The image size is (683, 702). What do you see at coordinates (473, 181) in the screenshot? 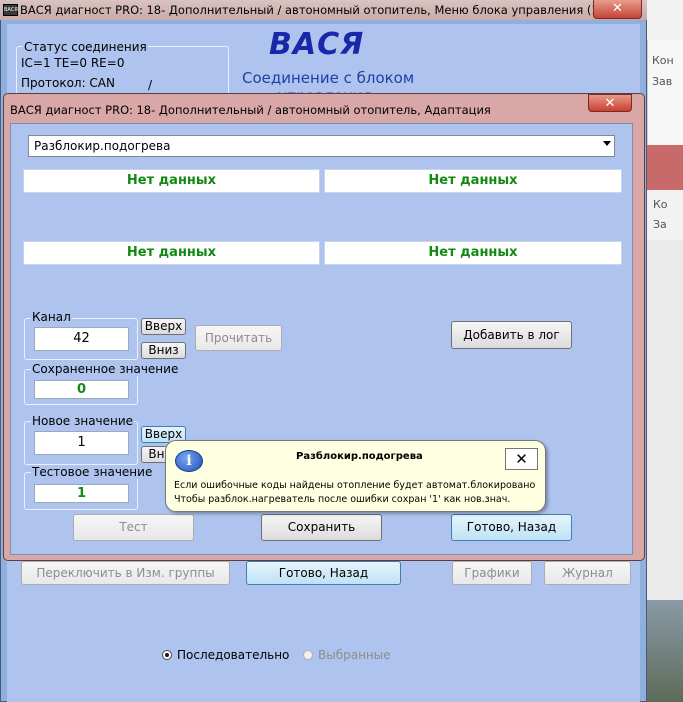
I see `nodata-field-2: Нет данных` at bounding box center [473, 181].